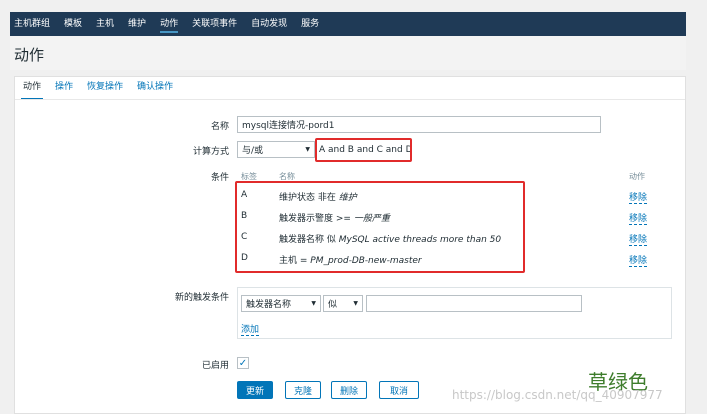  Describe the element at coordinates (348, 24) in the screenshot. I see `top-navigation: 主机群组 模板 主机 维护 动作 关联项事件 自动发现 服务` at that location.